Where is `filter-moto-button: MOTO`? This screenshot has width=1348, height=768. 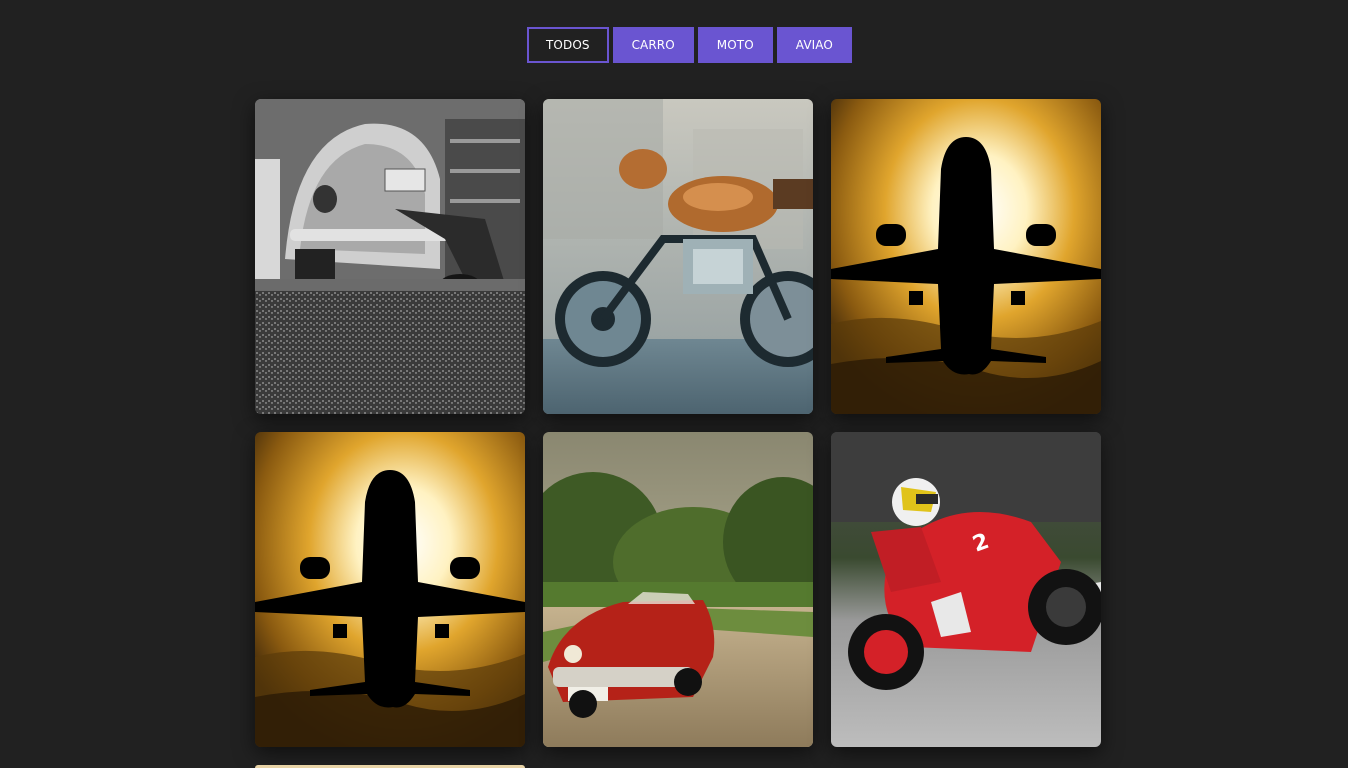 filter-moto-button: MOTO is located at coordinates (735, 45).